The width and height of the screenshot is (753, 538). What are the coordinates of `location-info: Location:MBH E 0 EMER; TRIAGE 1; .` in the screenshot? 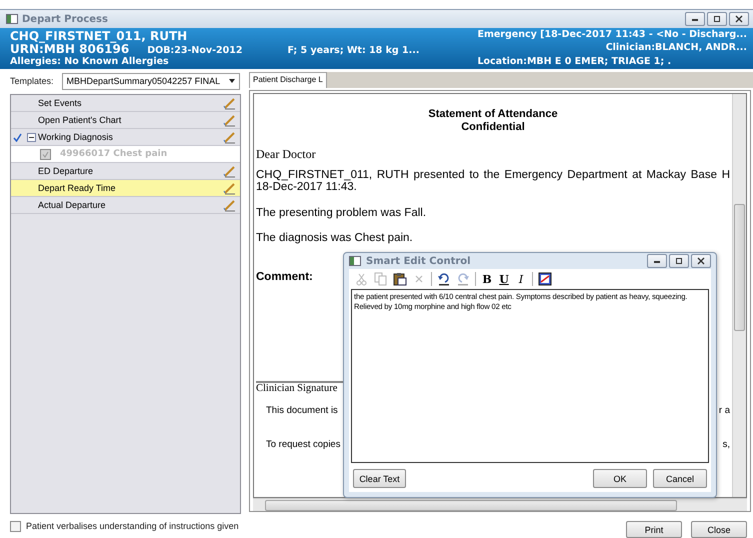 It's located at (574, 61).